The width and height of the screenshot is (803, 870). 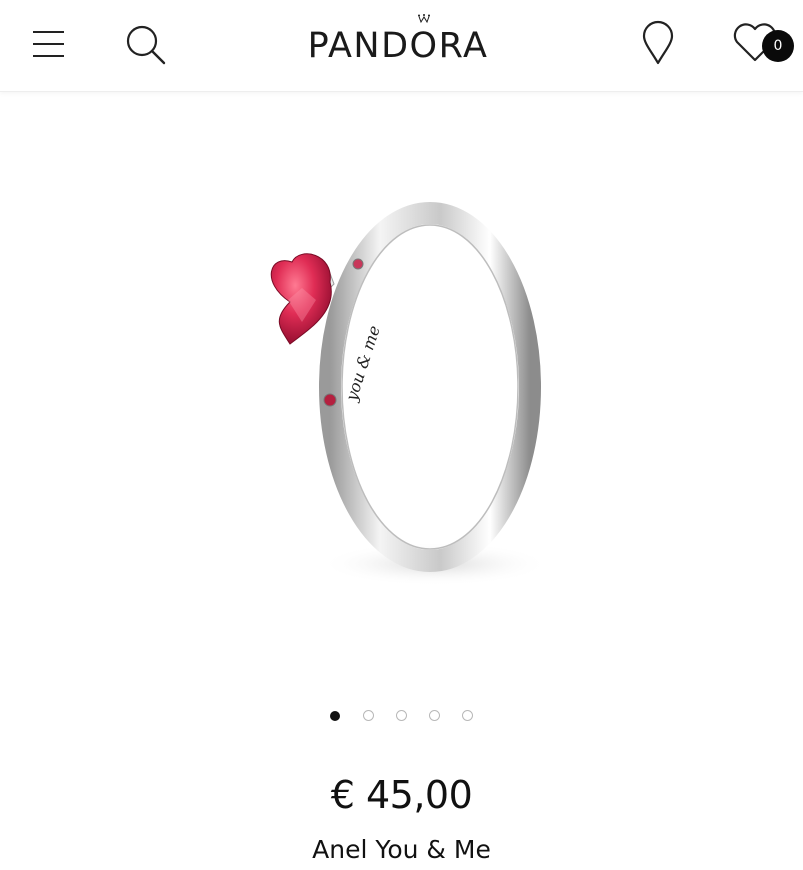 I want to click on search-button, so click(x=146, y=44).